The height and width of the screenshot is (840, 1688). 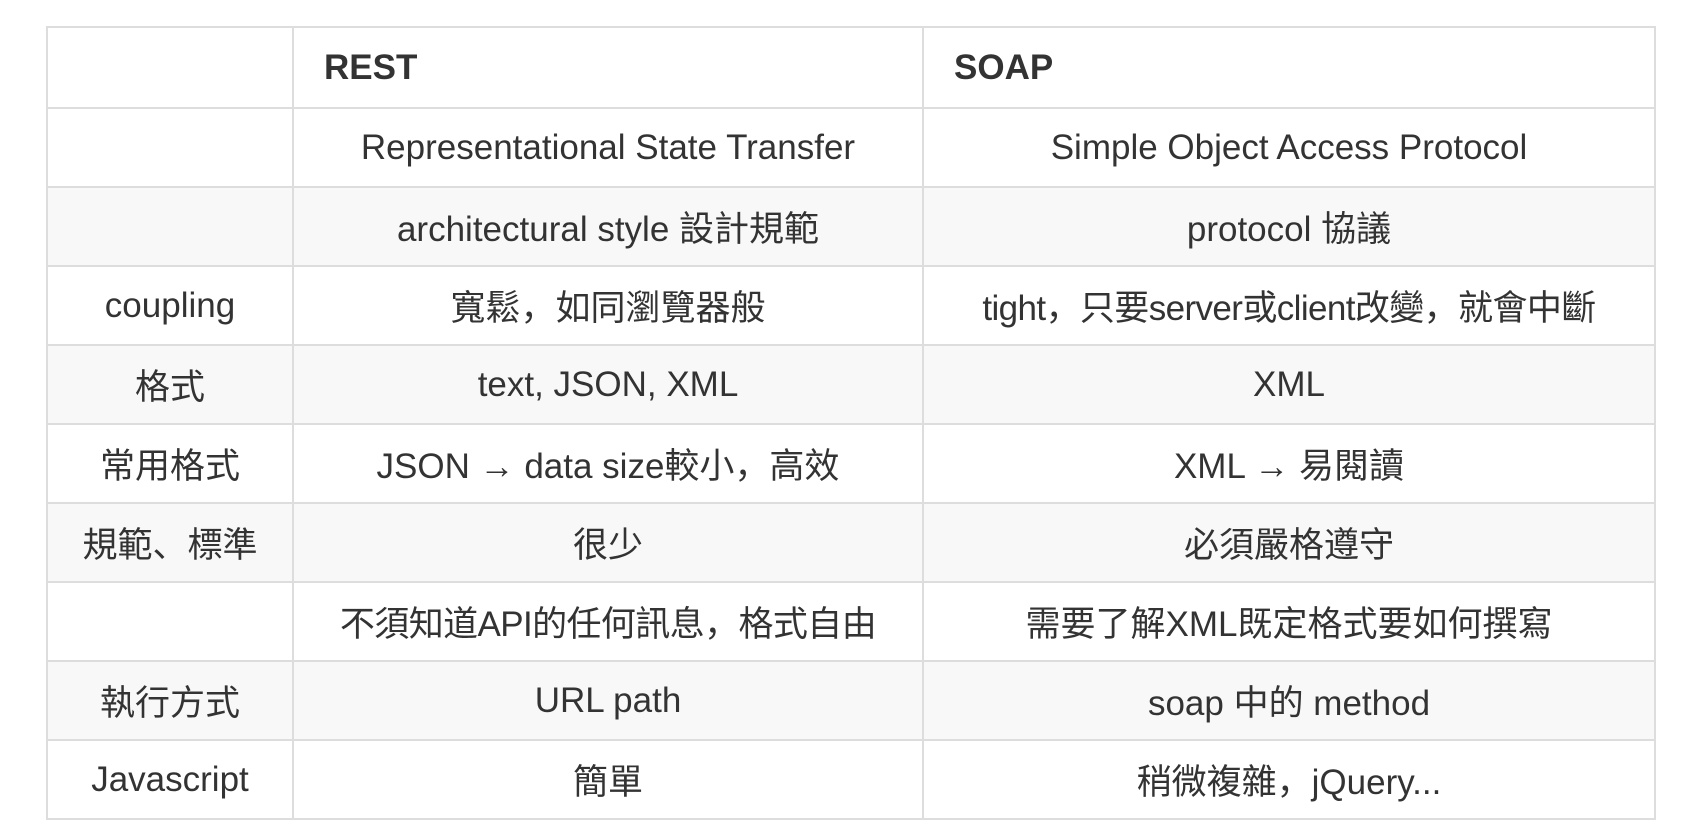 I want to click on row-label-cell: 格式, so click(x=170, y=384).